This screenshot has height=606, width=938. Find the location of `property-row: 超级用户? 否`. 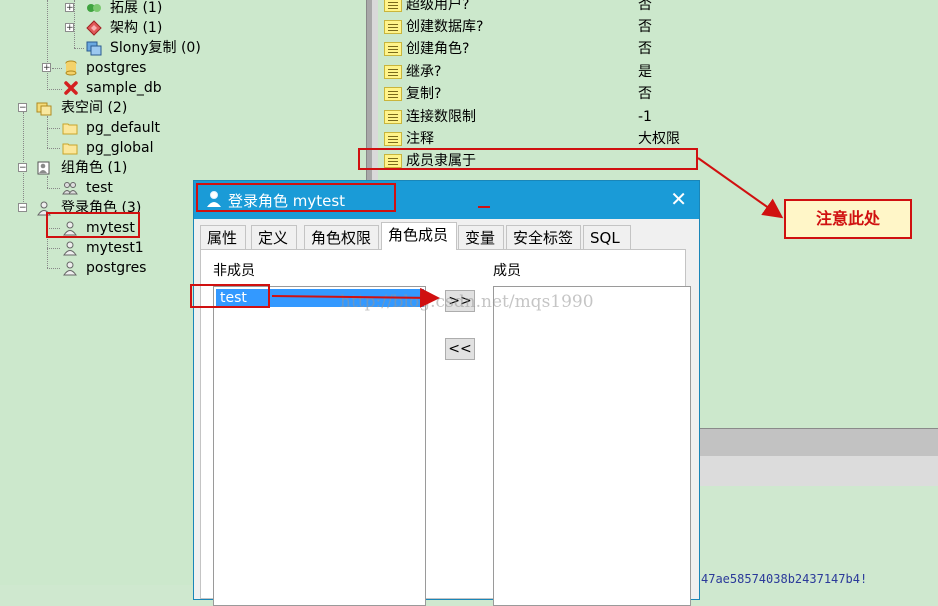

property-row: 超级用户? 否 is located at coordinates (659, 8).